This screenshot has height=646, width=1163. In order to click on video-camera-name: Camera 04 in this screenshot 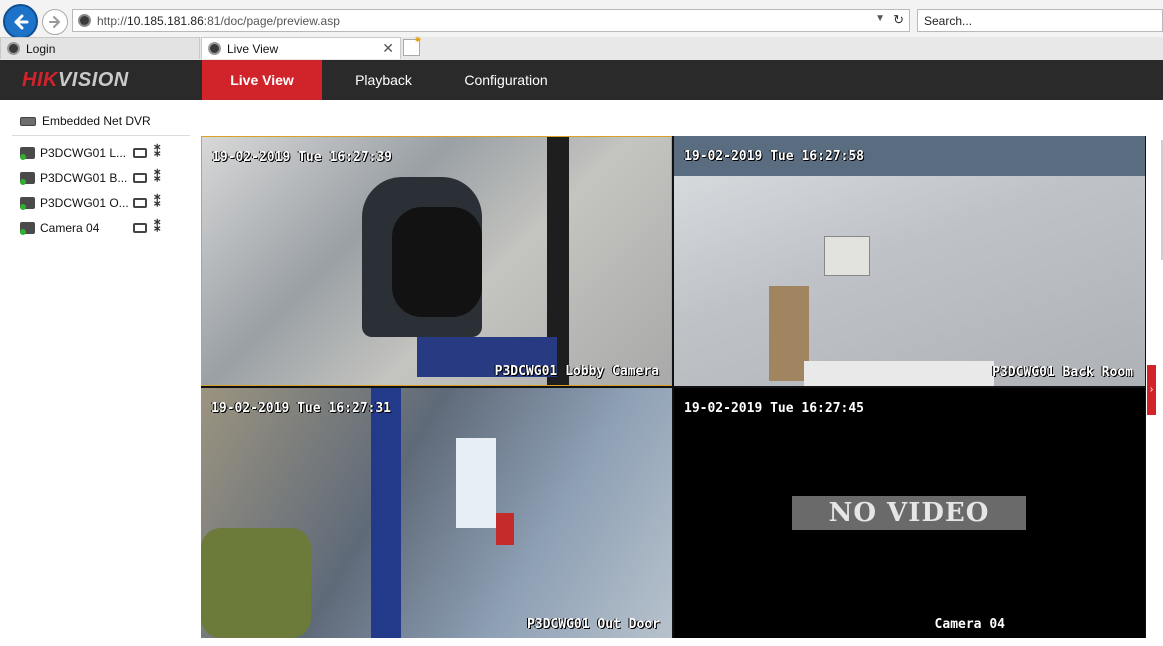, I will do `click(969, 624)`.